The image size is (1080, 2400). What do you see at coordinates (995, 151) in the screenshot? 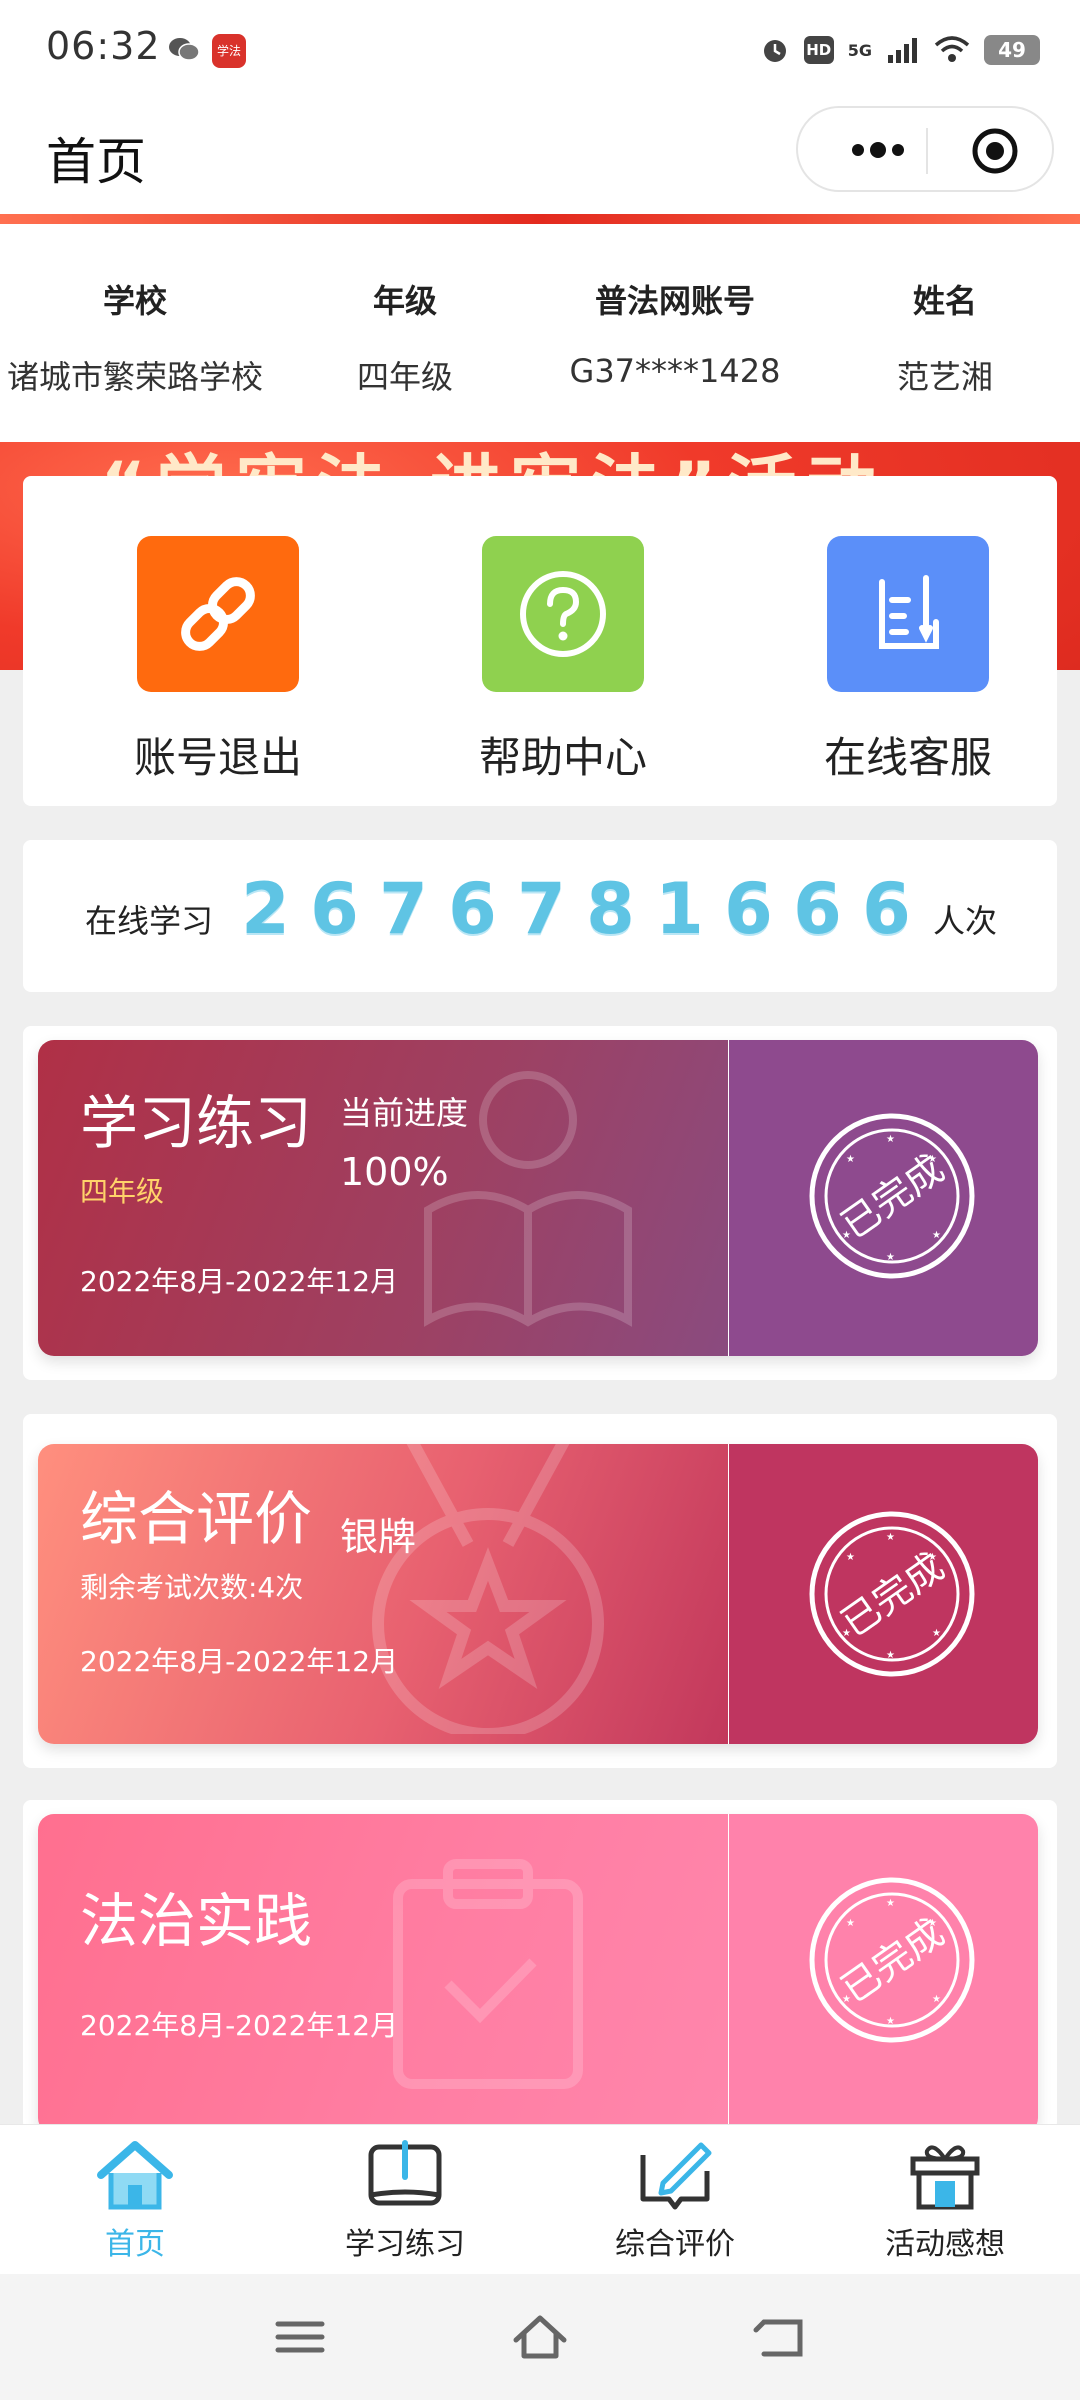
I see `close-target-icon` at bounding box center [995, 151].